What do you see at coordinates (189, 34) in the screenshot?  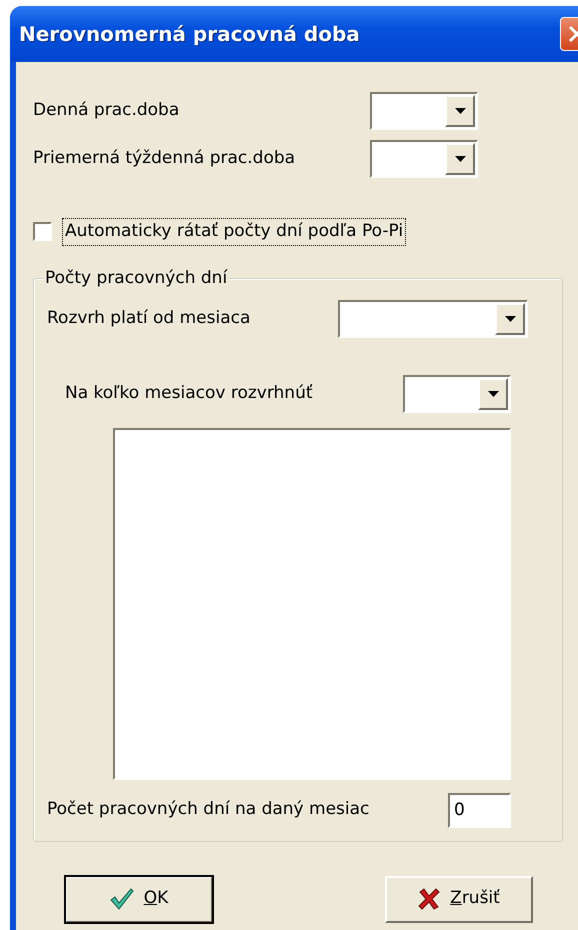 I see `window-title: Nerovnomerná pracovná doba` at bounding box center [189, 34].